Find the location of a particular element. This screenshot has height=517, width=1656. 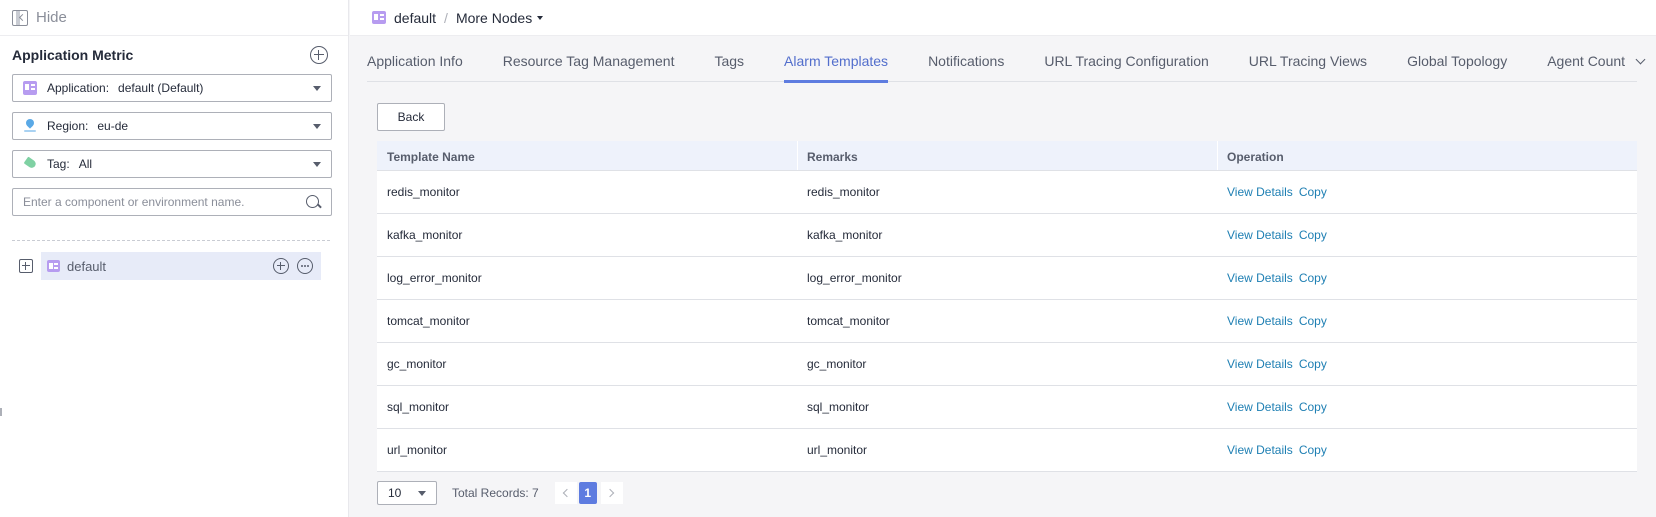

remarks-cell: url_monitor is located at coordinates (837, 450).